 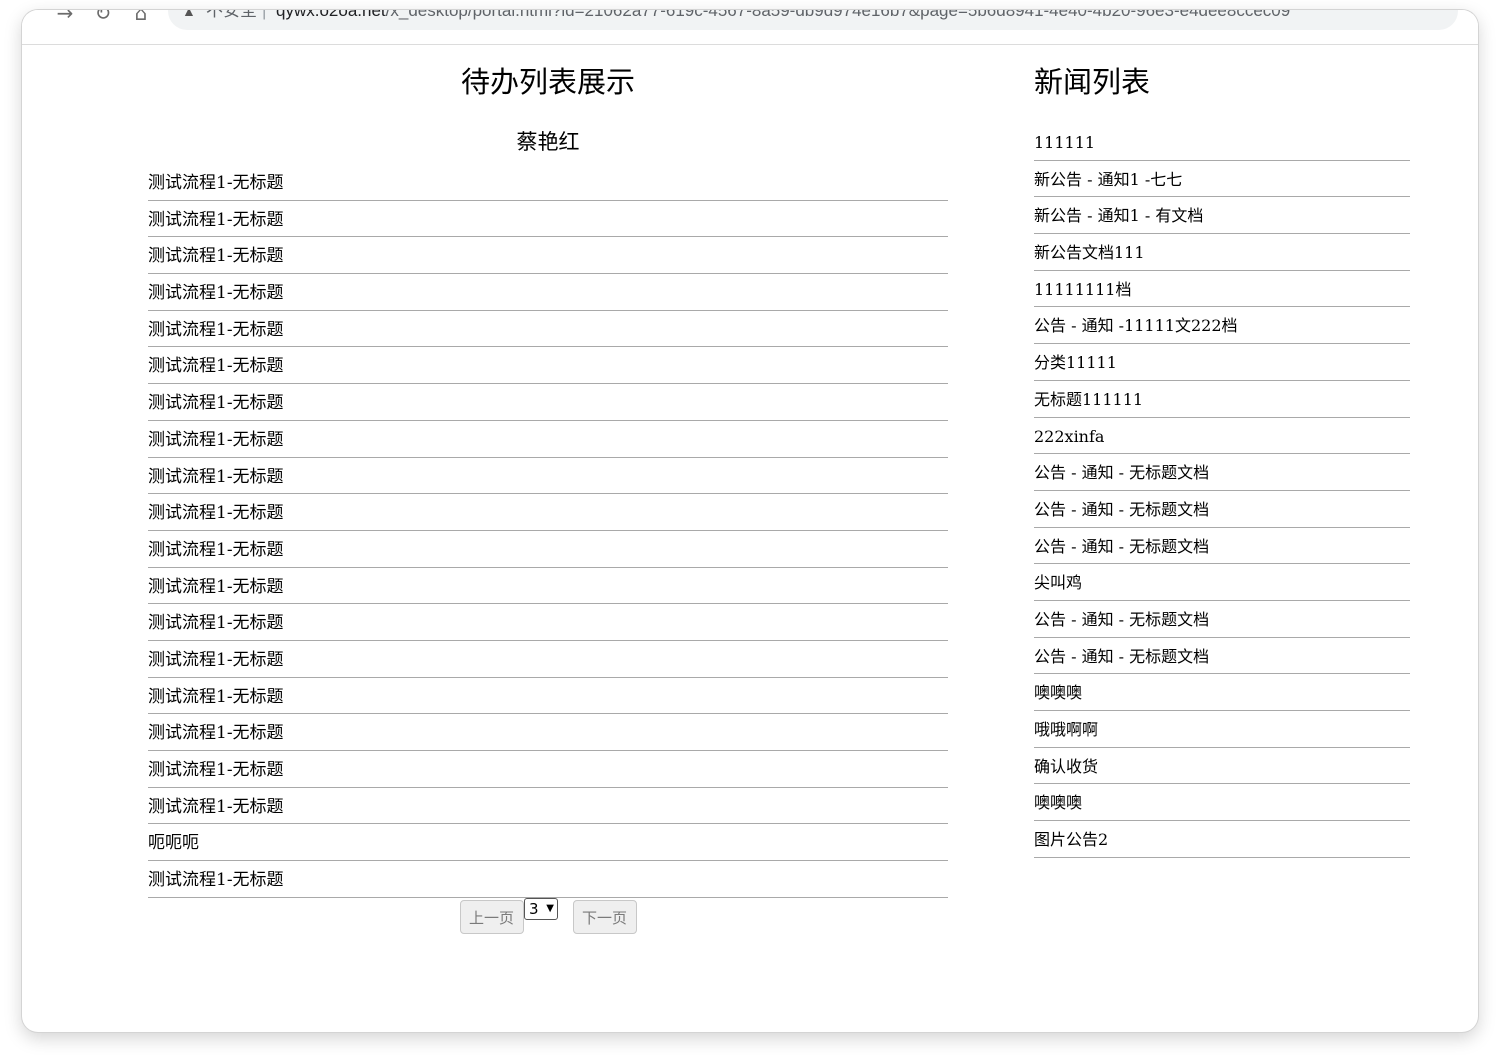 What do you see at coordinates (65, 18) in the screenshot?
I see `forward-icon: →` at bounding box center [65, 18].